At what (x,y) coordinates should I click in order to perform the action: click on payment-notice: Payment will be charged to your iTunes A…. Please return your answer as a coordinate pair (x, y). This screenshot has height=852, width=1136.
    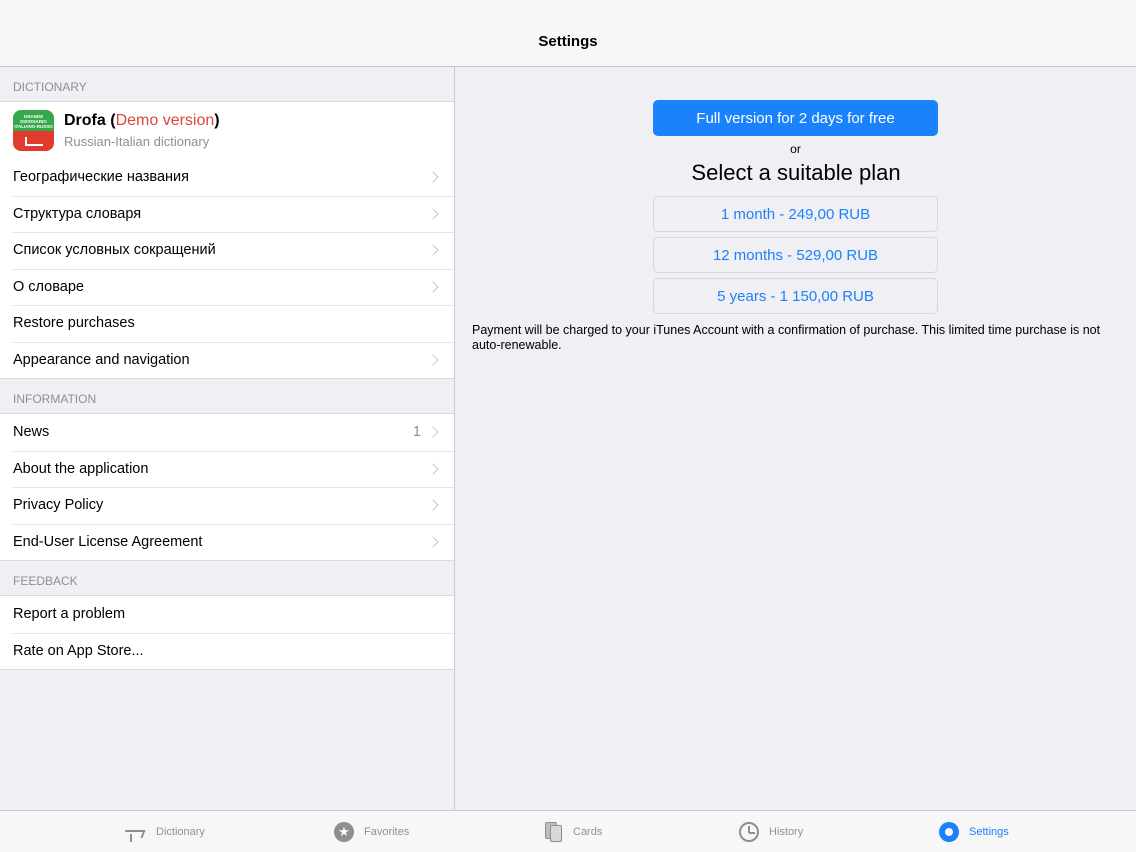
    Looking at the image, I should click on (786, 337).